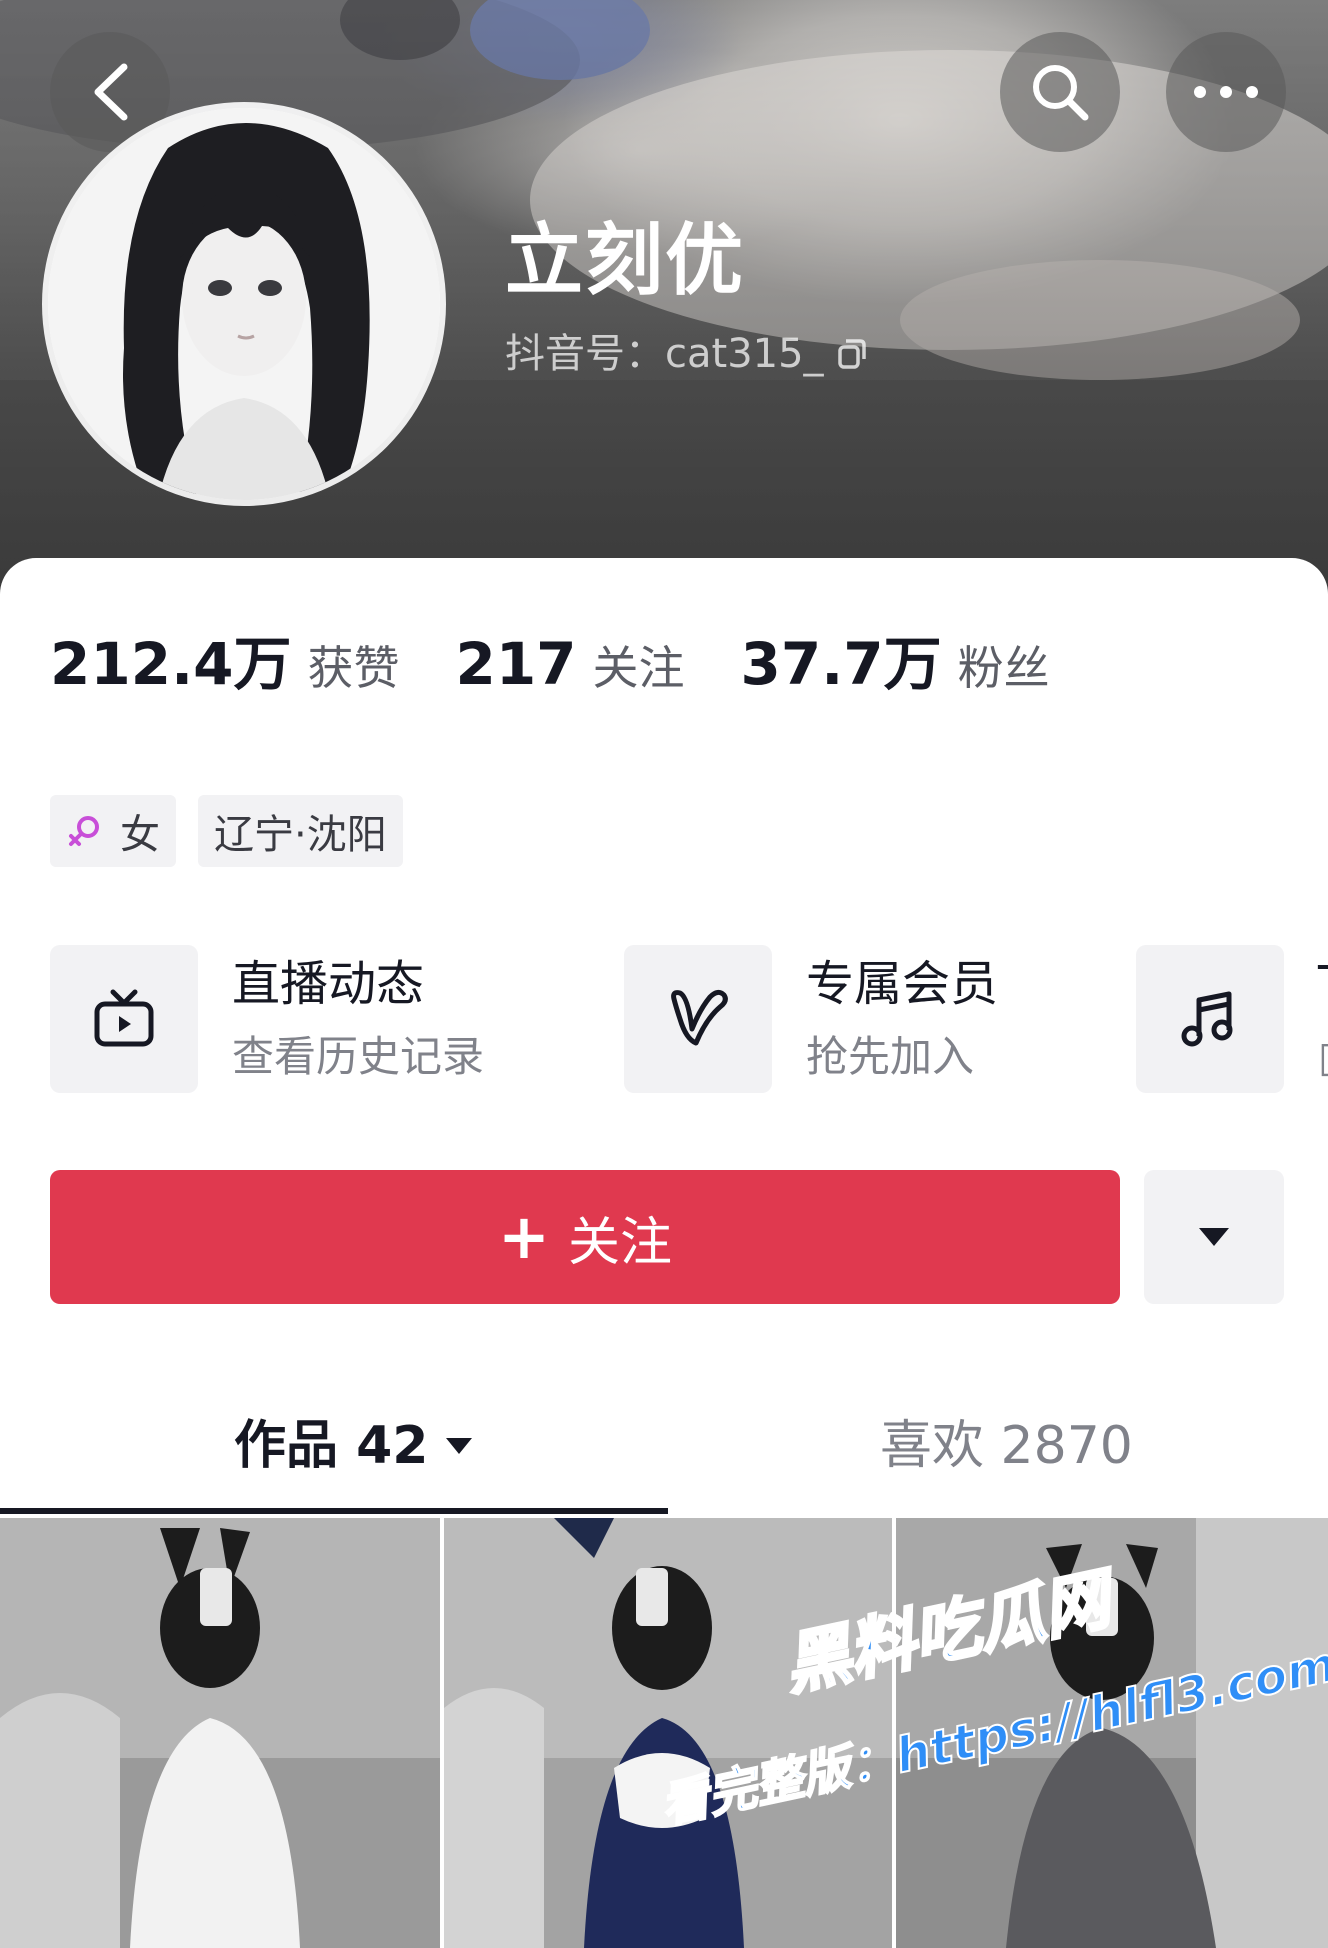  I want to click on douyin-id-label: 抖音号：, so click(585, 354).